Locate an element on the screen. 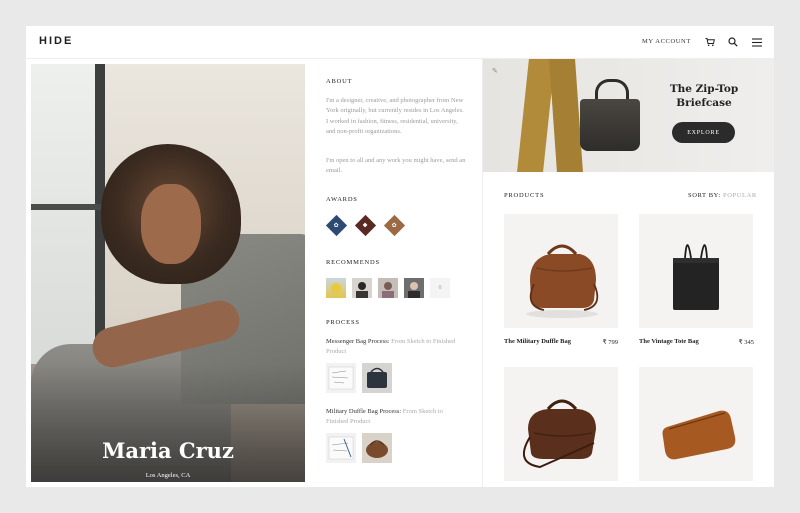 The width and height of the screenshot is (800, 513). product-name: The Military Duffle Bag is located at coordinates (537, 341).